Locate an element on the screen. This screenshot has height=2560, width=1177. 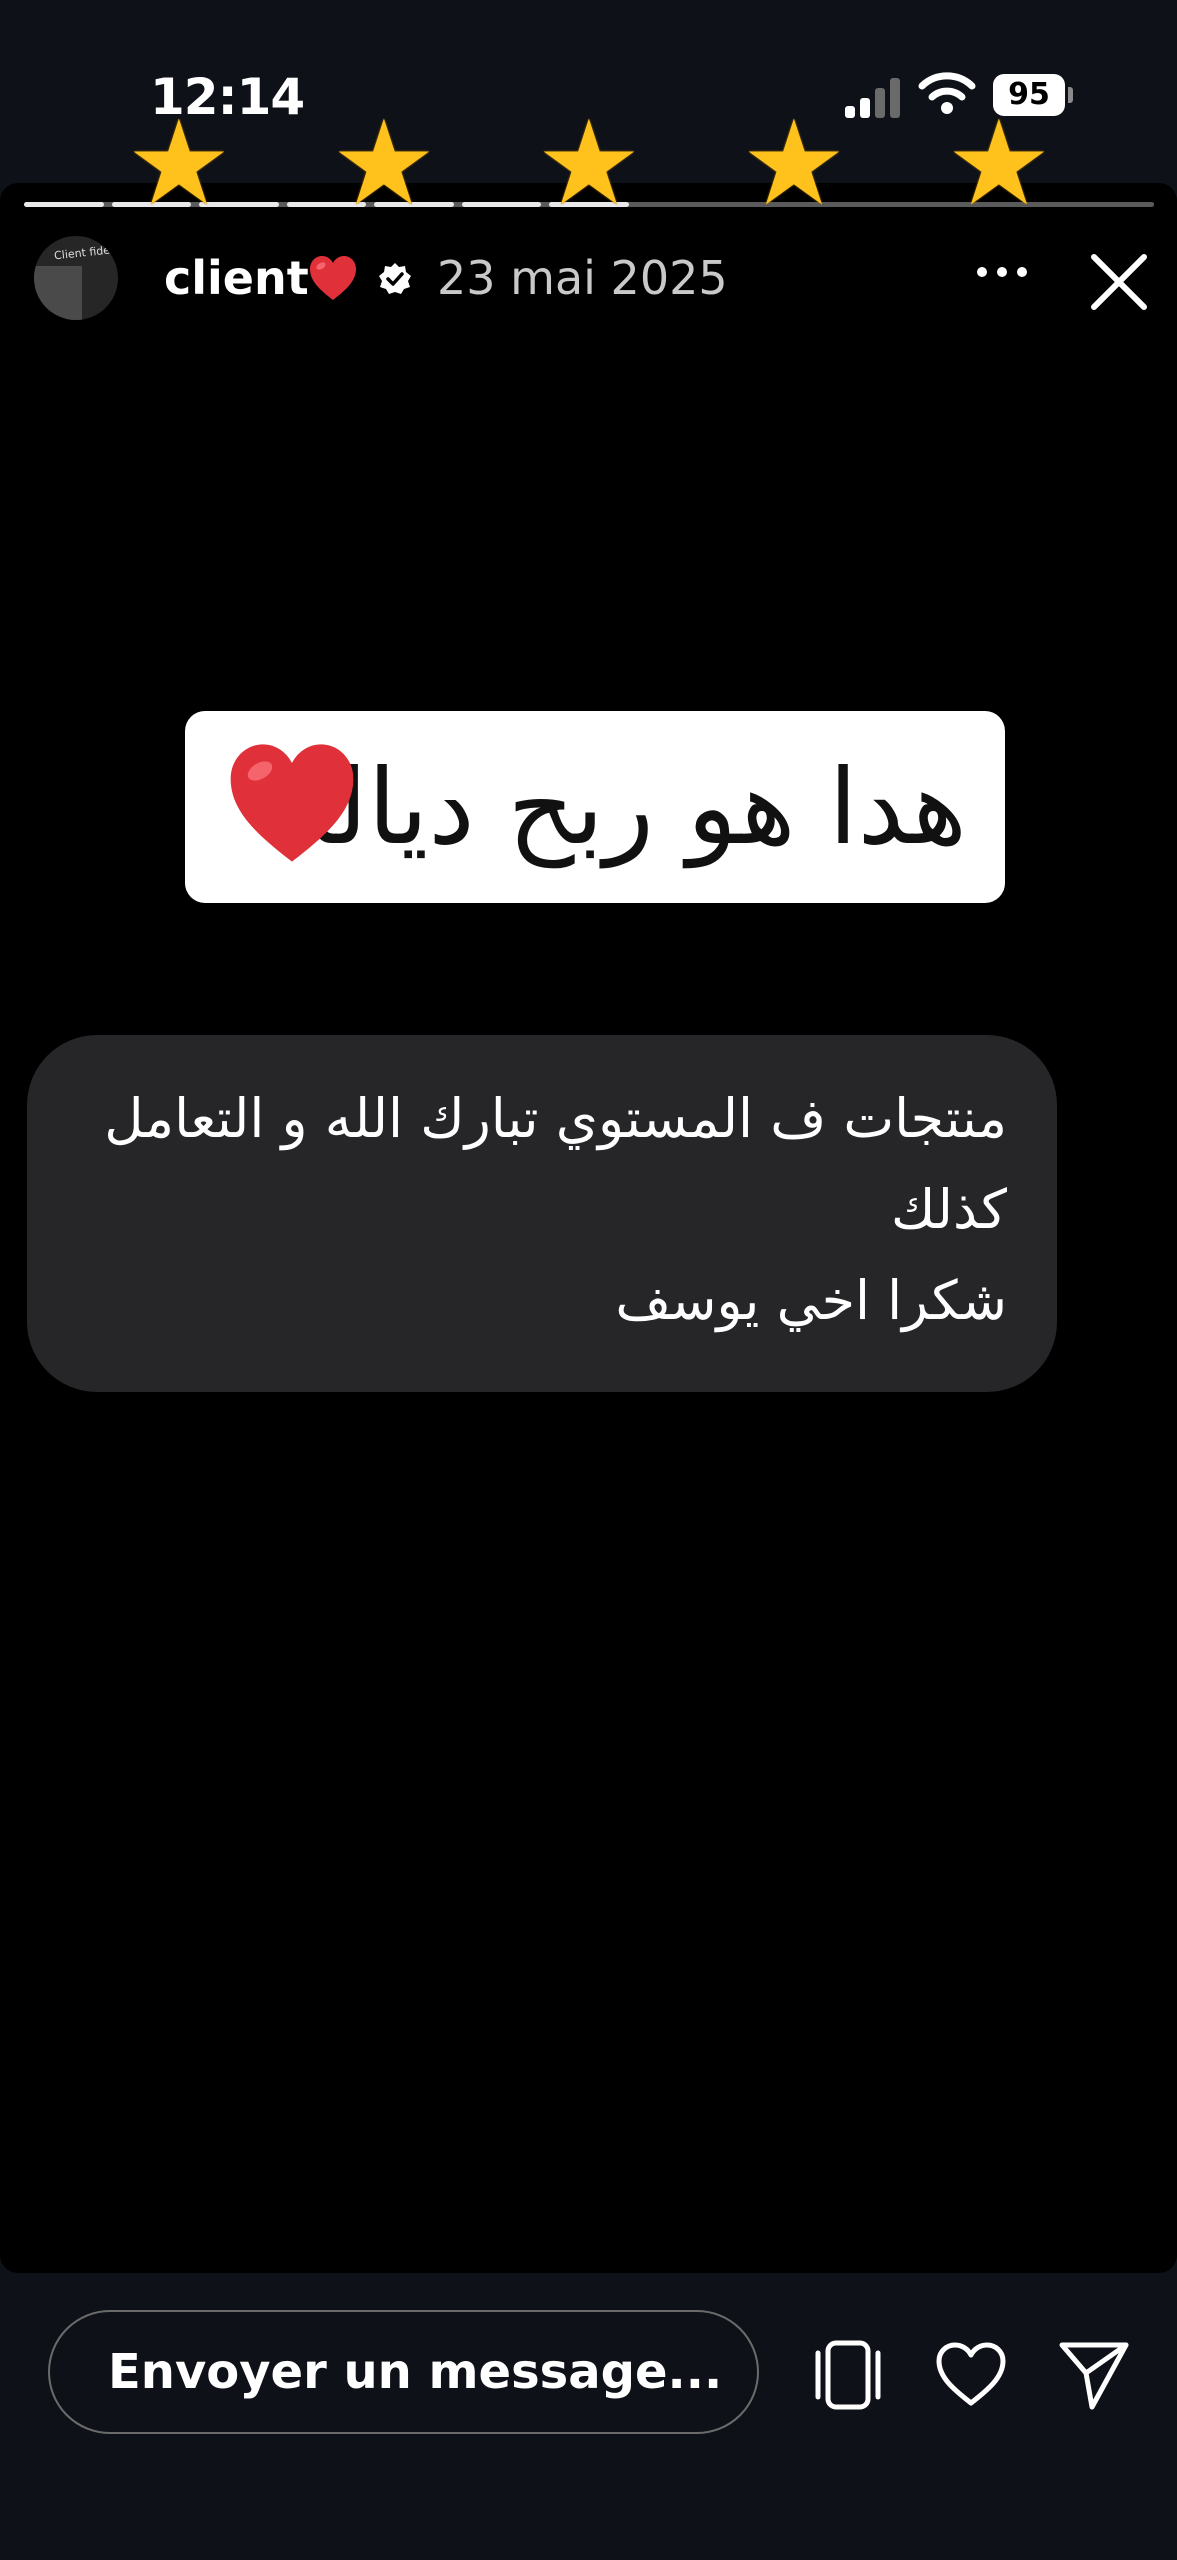
text-sticker: هدا هو ربح ديالنا is located at coordinates (595, 807).